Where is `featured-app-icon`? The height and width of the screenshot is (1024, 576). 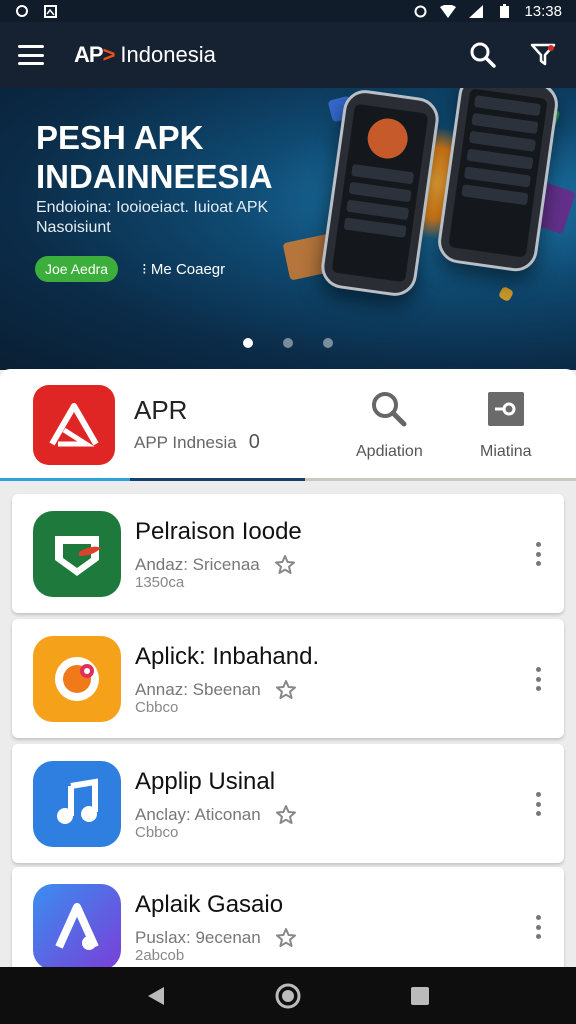 featured-app-icon is located at coordinates (74, 425).